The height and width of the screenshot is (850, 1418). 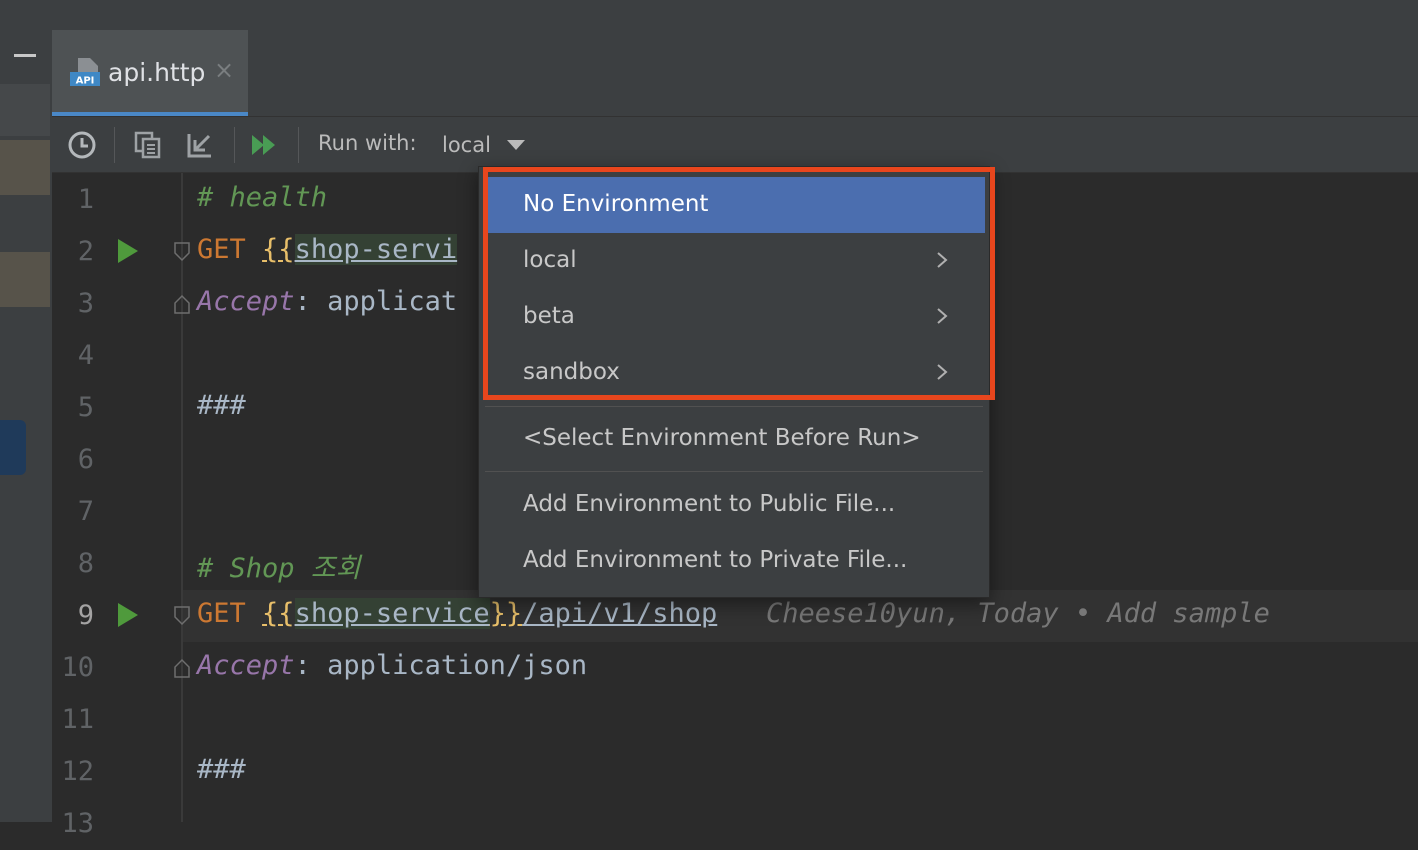 I want to click on left-tool-strip, so click(x=26, y=411).